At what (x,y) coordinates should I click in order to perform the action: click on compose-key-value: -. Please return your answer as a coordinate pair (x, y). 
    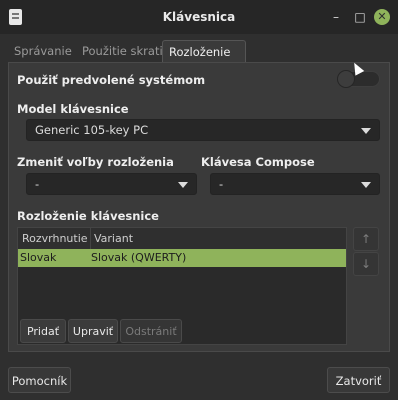
    Looking at the image, I should click on (221, 184).